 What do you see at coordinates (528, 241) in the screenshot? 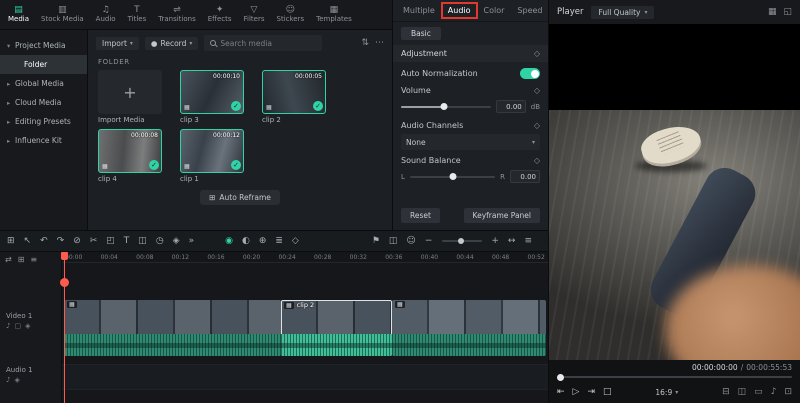
I see `track-options-icon: ≡` at bounding box center [528, 241].